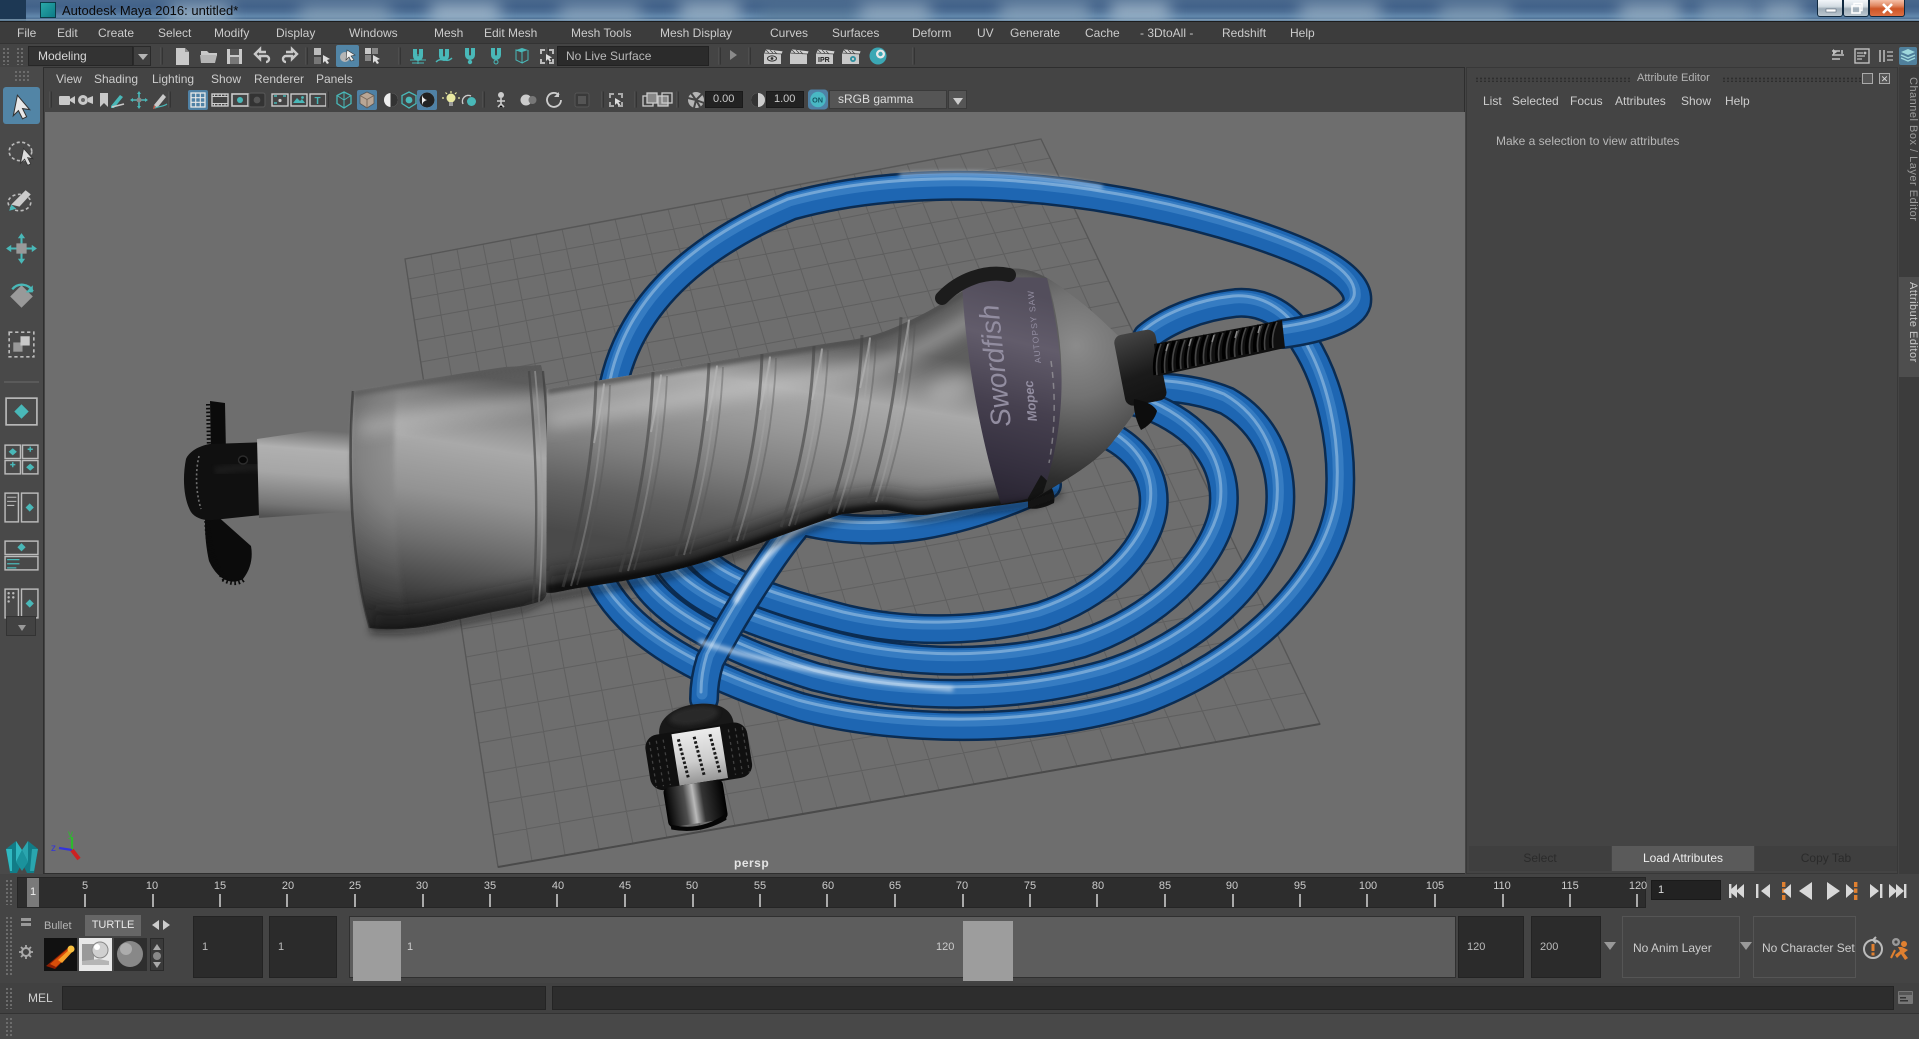  I want to click on svg-text: persp, so click(751, 863).